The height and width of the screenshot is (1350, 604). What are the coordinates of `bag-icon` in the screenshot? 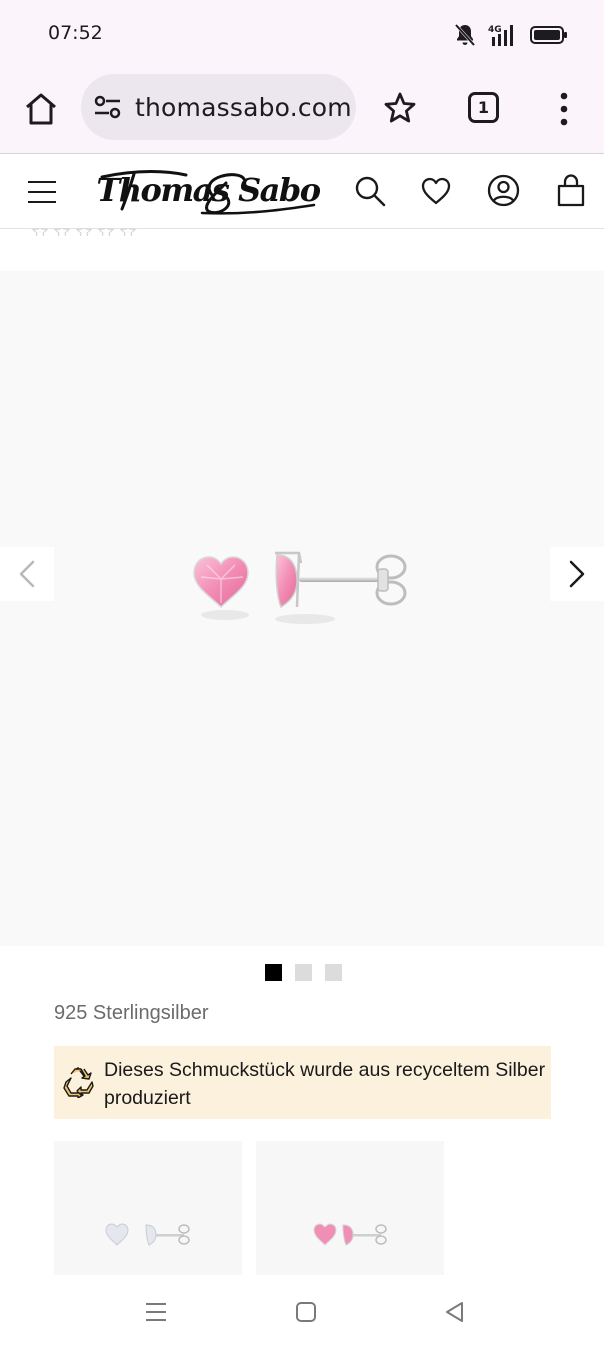 It's located at (571, 190).